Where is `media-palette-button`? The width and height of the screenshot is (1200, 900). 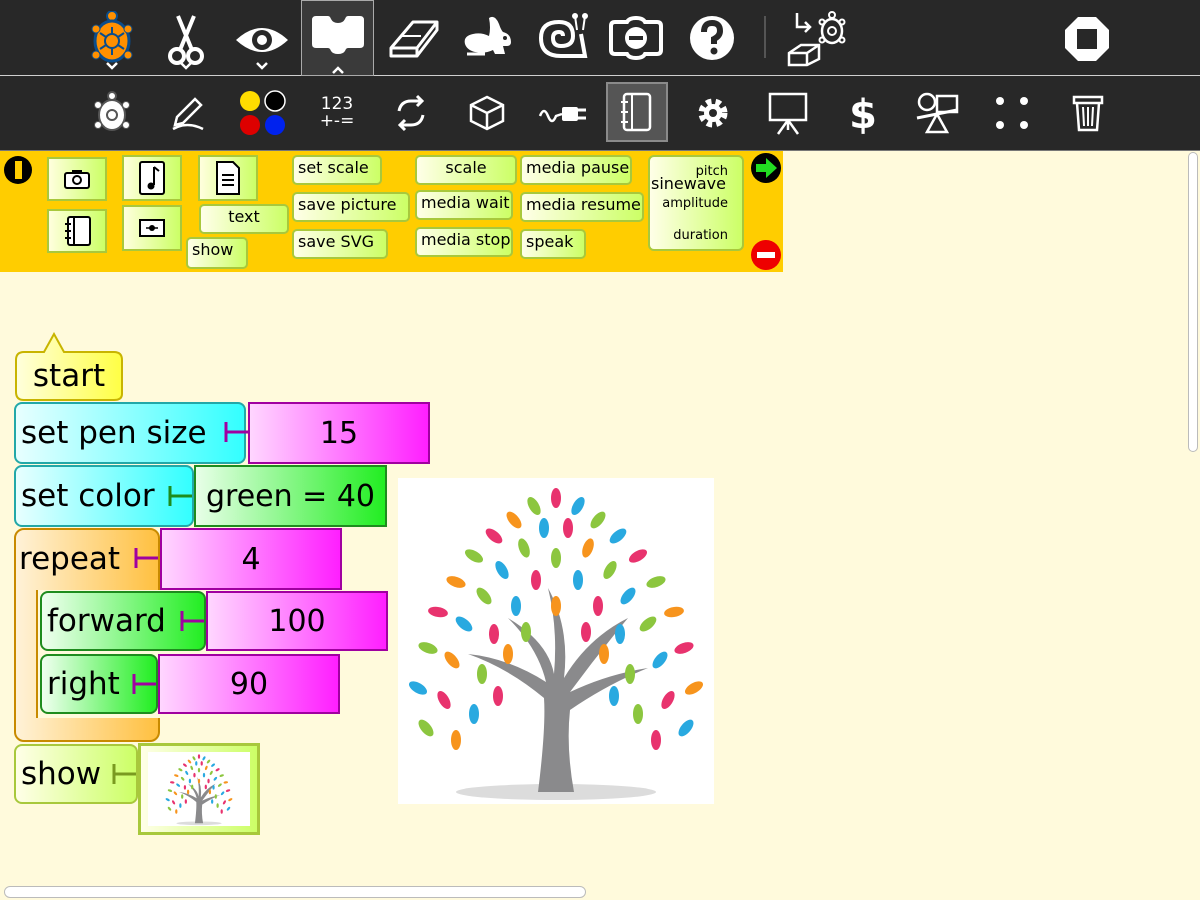
media-palette-button is located at coordinates (637, 112).